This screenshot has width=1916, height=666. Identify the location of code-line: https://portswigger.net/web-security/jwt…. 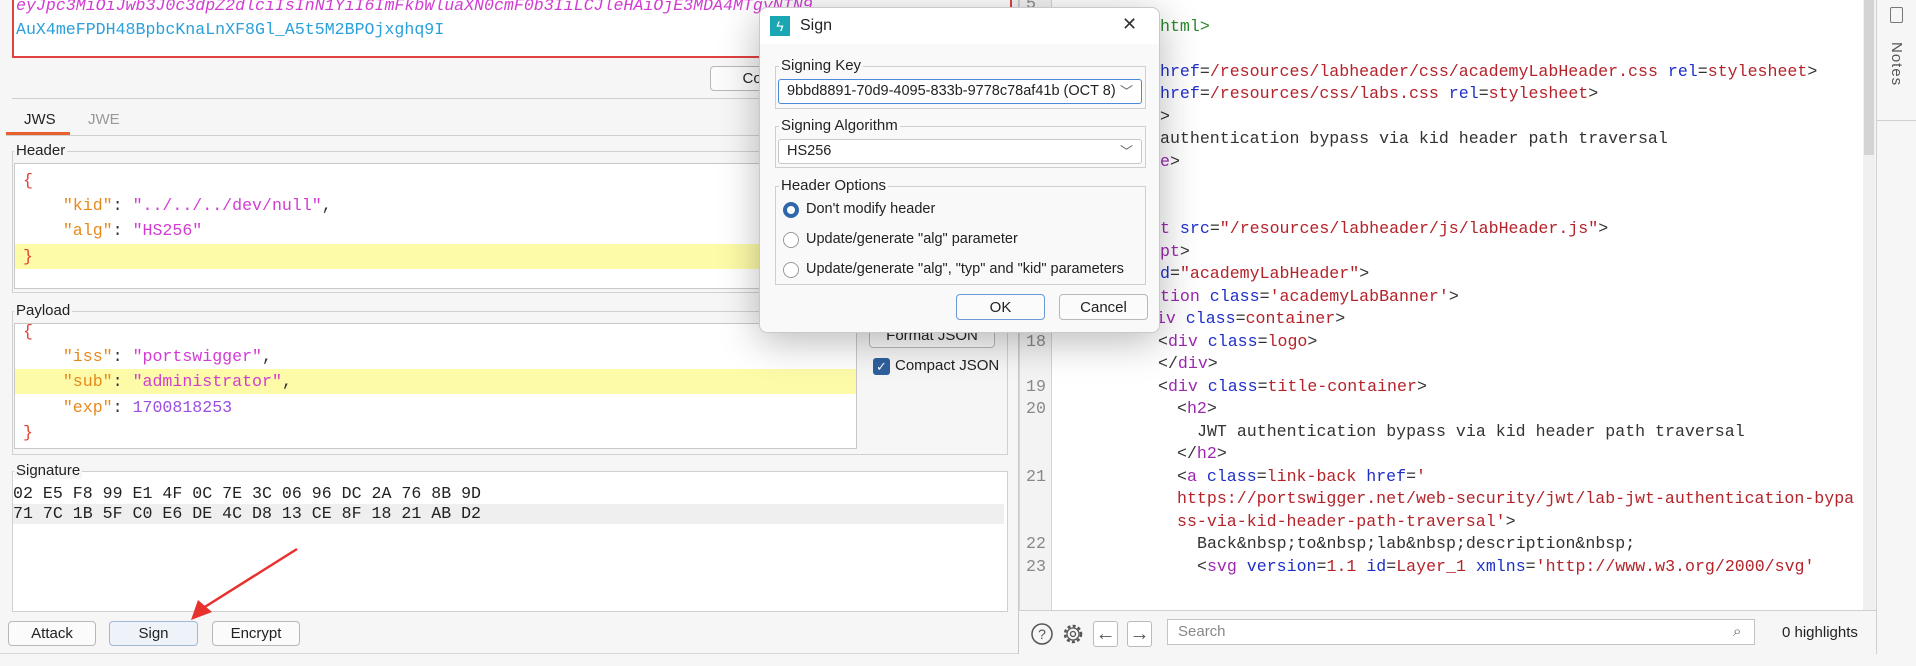
(1515, 499).